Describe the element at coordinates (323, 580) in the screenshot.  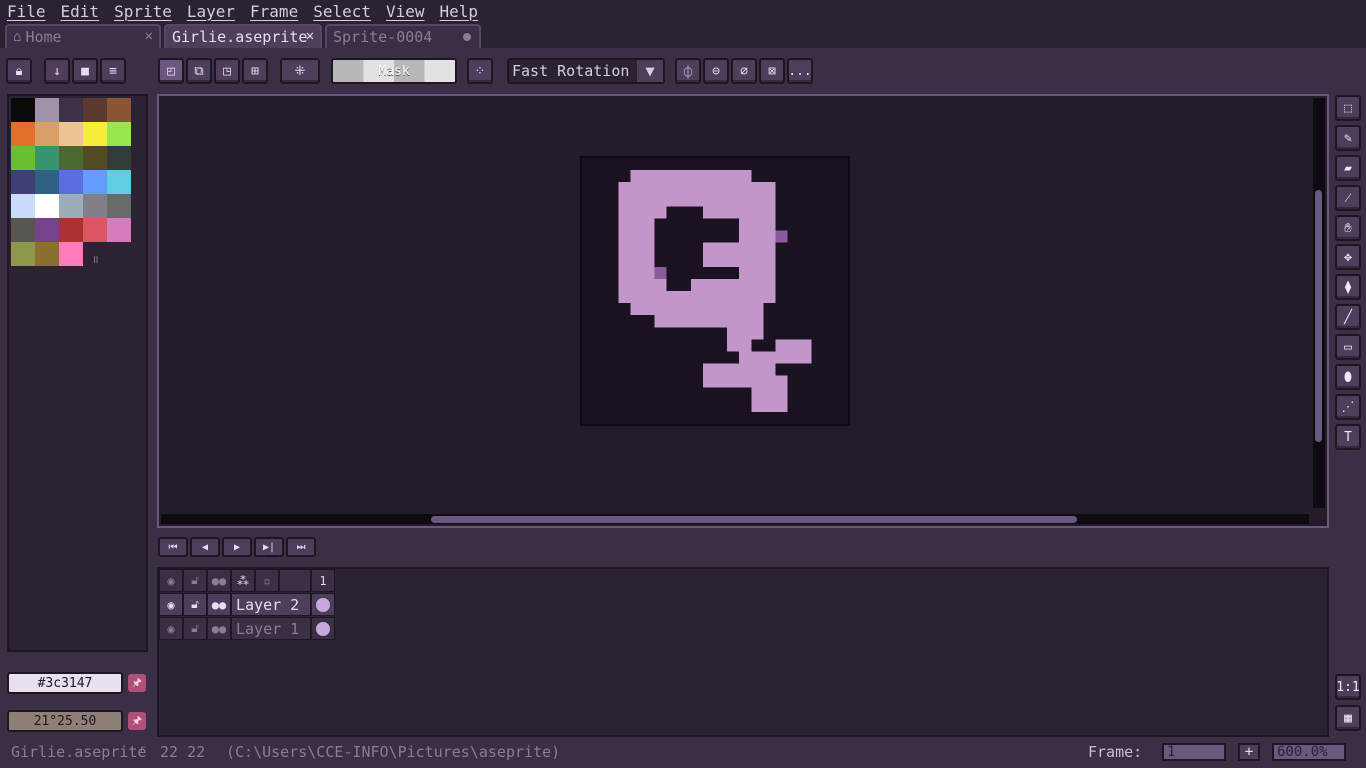
I see `frame-header: 1` at that location.